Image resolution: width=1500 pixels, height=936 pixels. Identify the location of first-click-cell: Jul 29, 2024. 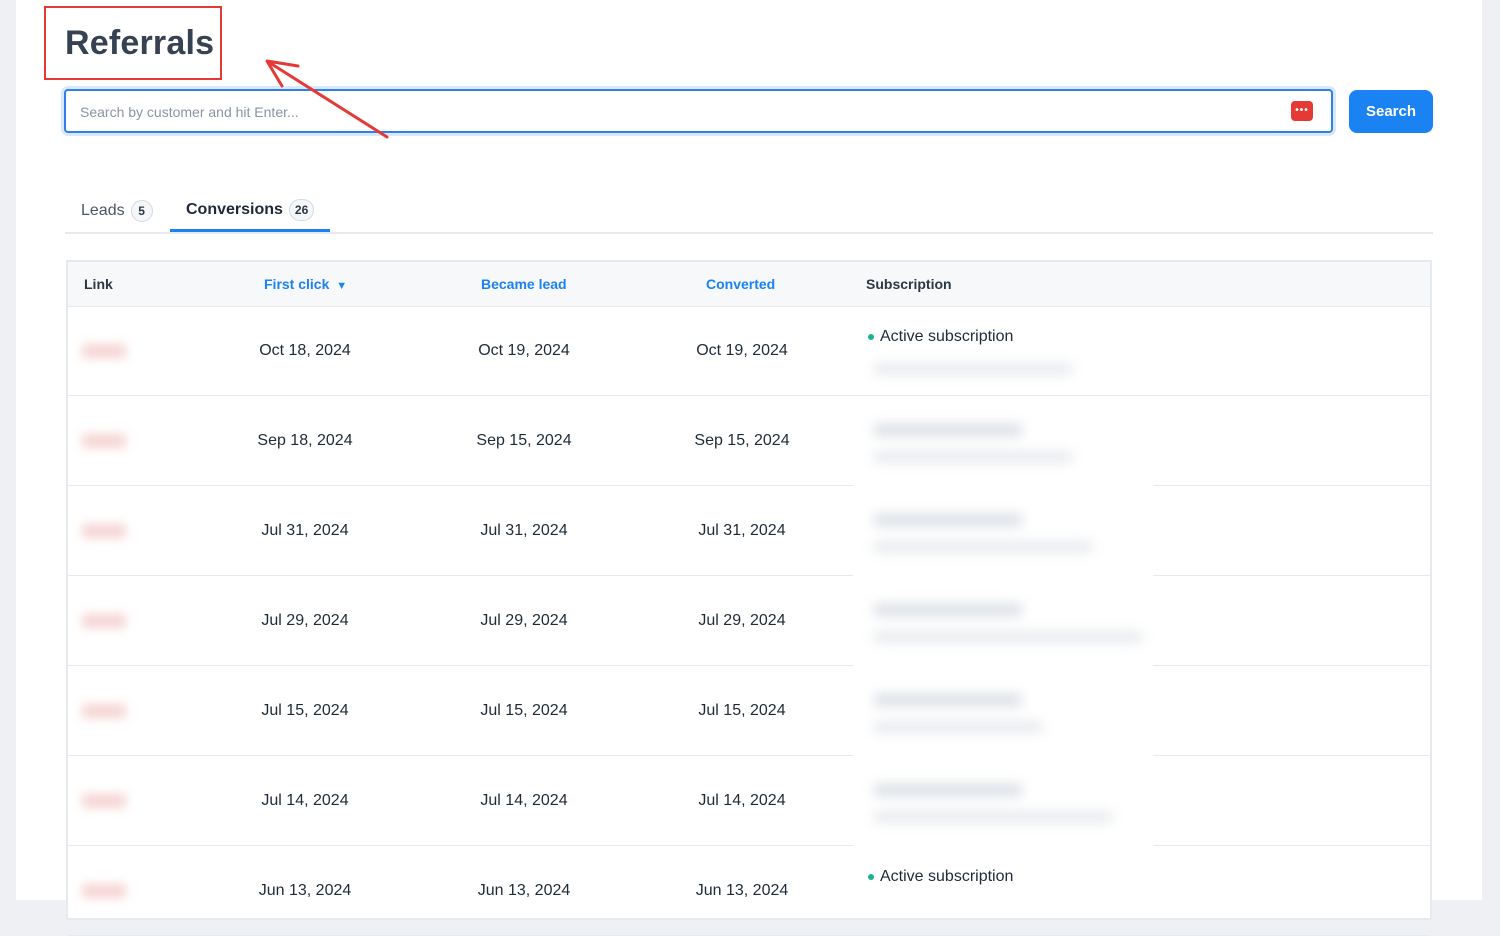
(305, 620).